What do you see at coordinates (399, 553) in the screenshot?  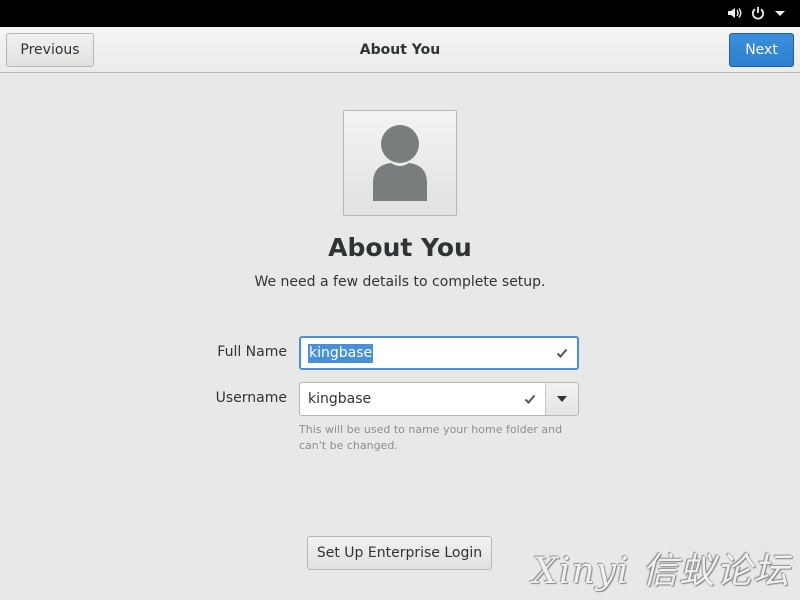 I see `enterprise-login-button: Set Up Enterprise Login` at bounding box center [399, 553].